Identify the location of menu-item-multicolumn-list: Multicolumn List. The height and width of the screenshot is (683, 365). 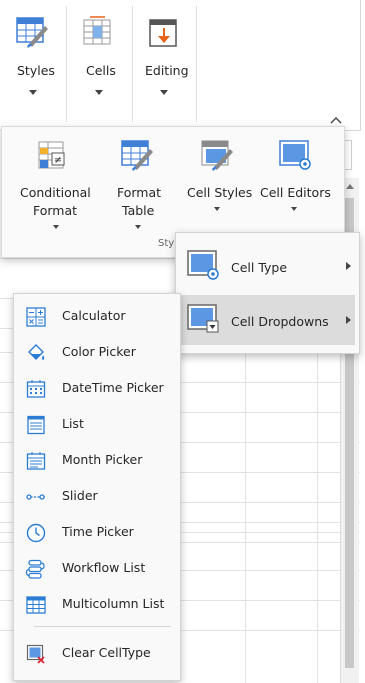
(97, 604).